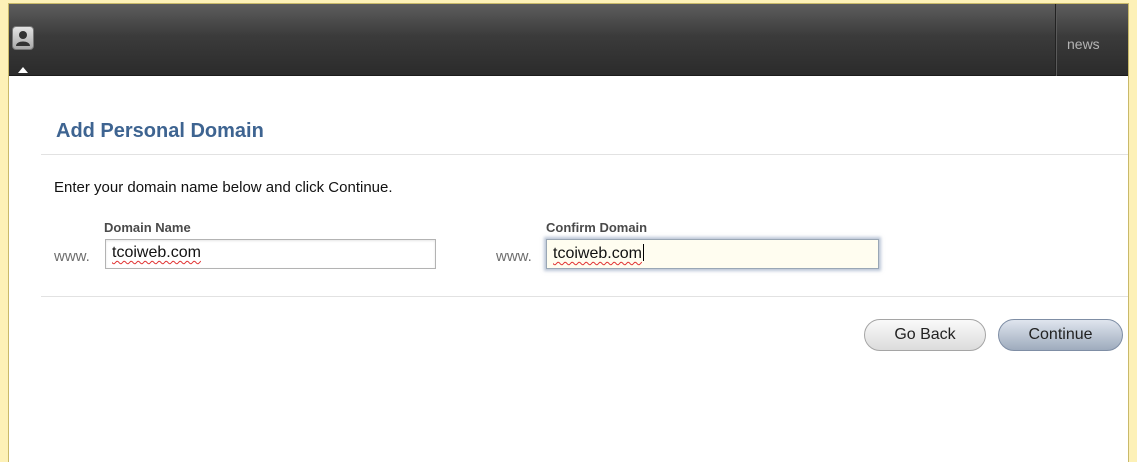 The width and height of the screenshot is (1137, 462). I want to click on user-menu-button, so click(23, 38).